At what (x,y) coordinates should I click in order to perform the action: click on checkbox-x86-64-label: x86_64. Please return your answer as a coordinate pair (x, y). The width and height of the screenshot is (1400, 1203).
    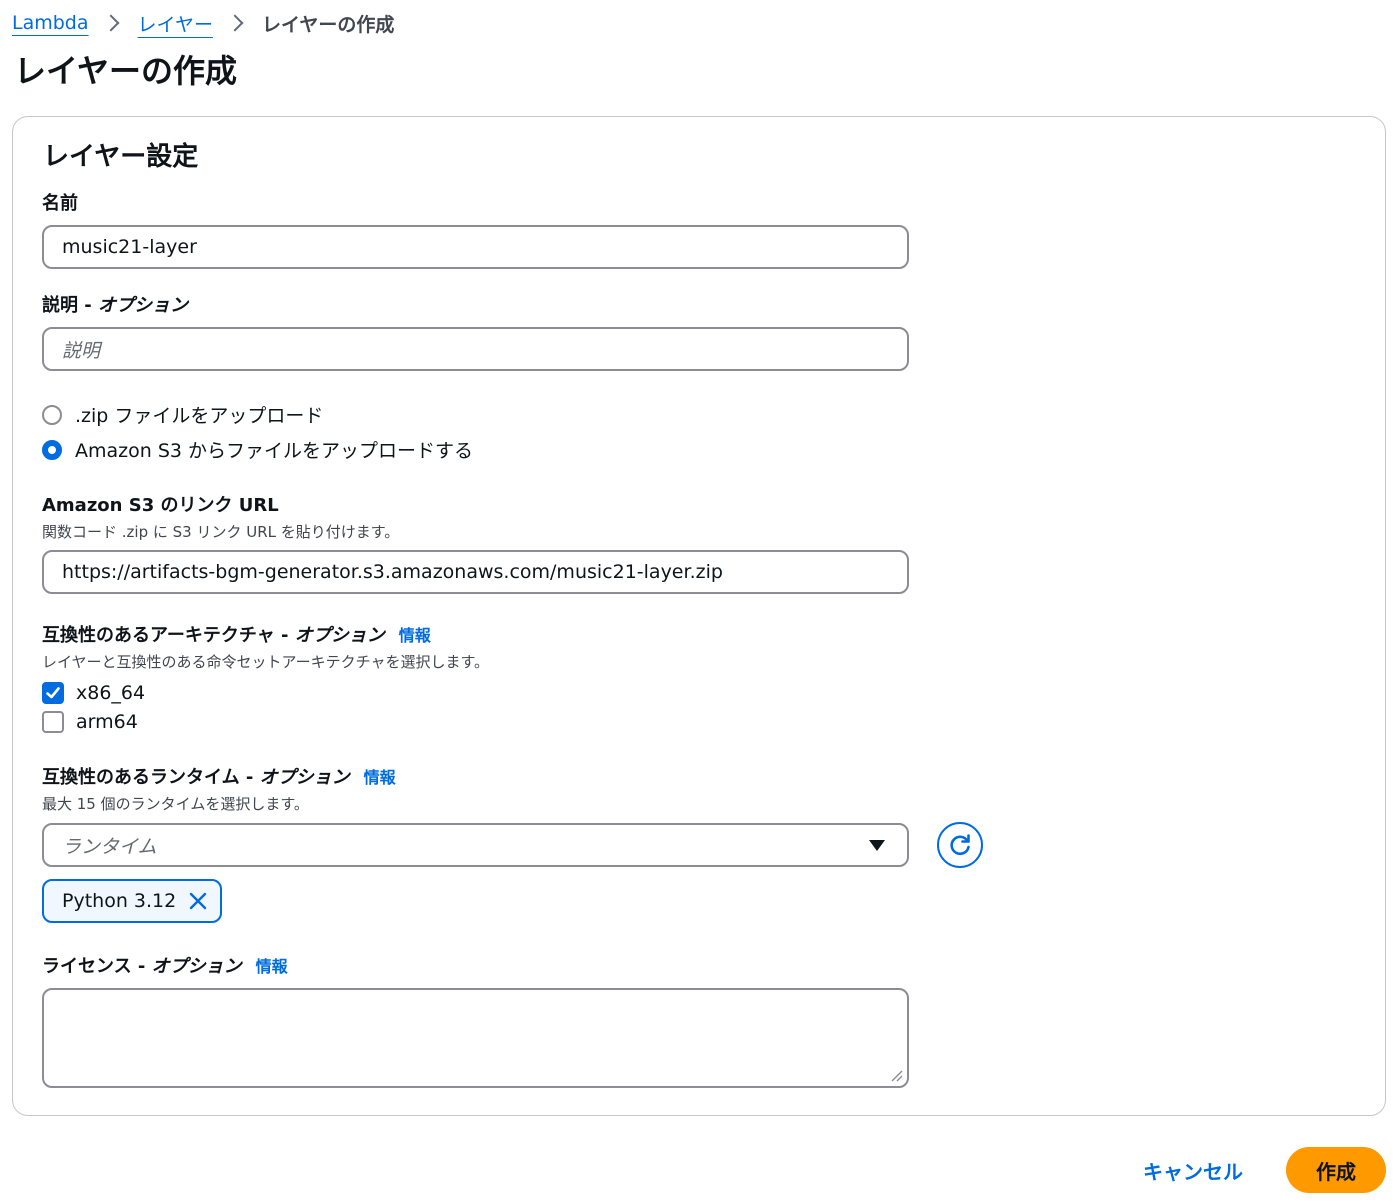
    Looking at the image, I should click on (111, 693).